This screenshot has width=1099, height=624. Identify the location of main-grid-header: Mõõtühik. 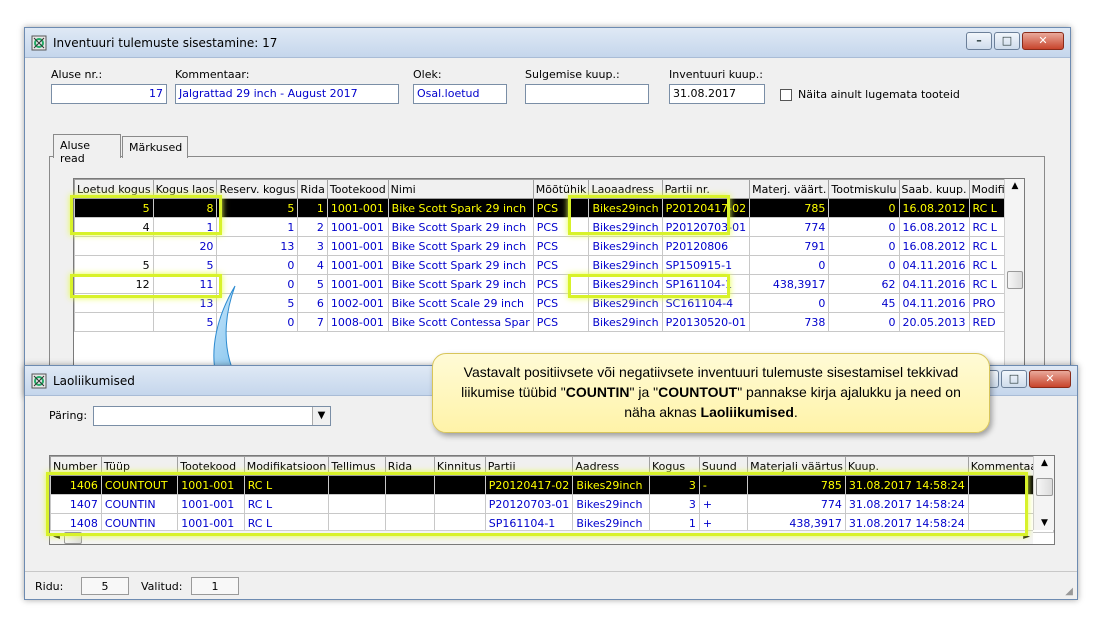
(561, 189).